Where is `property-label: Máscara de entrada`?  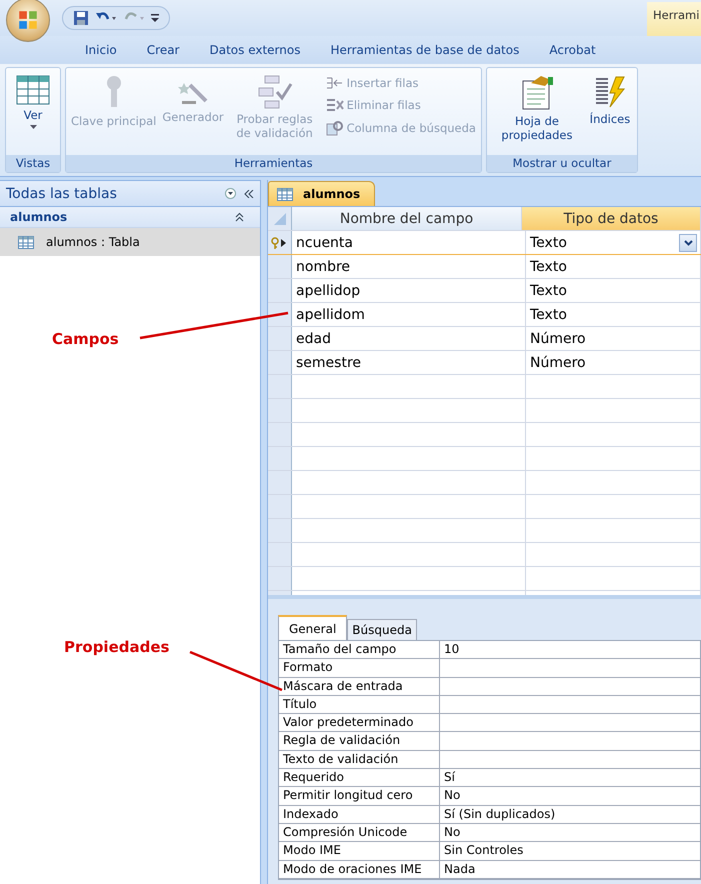
property-label: Máscara de entrada is located at coordinates (359, 686).